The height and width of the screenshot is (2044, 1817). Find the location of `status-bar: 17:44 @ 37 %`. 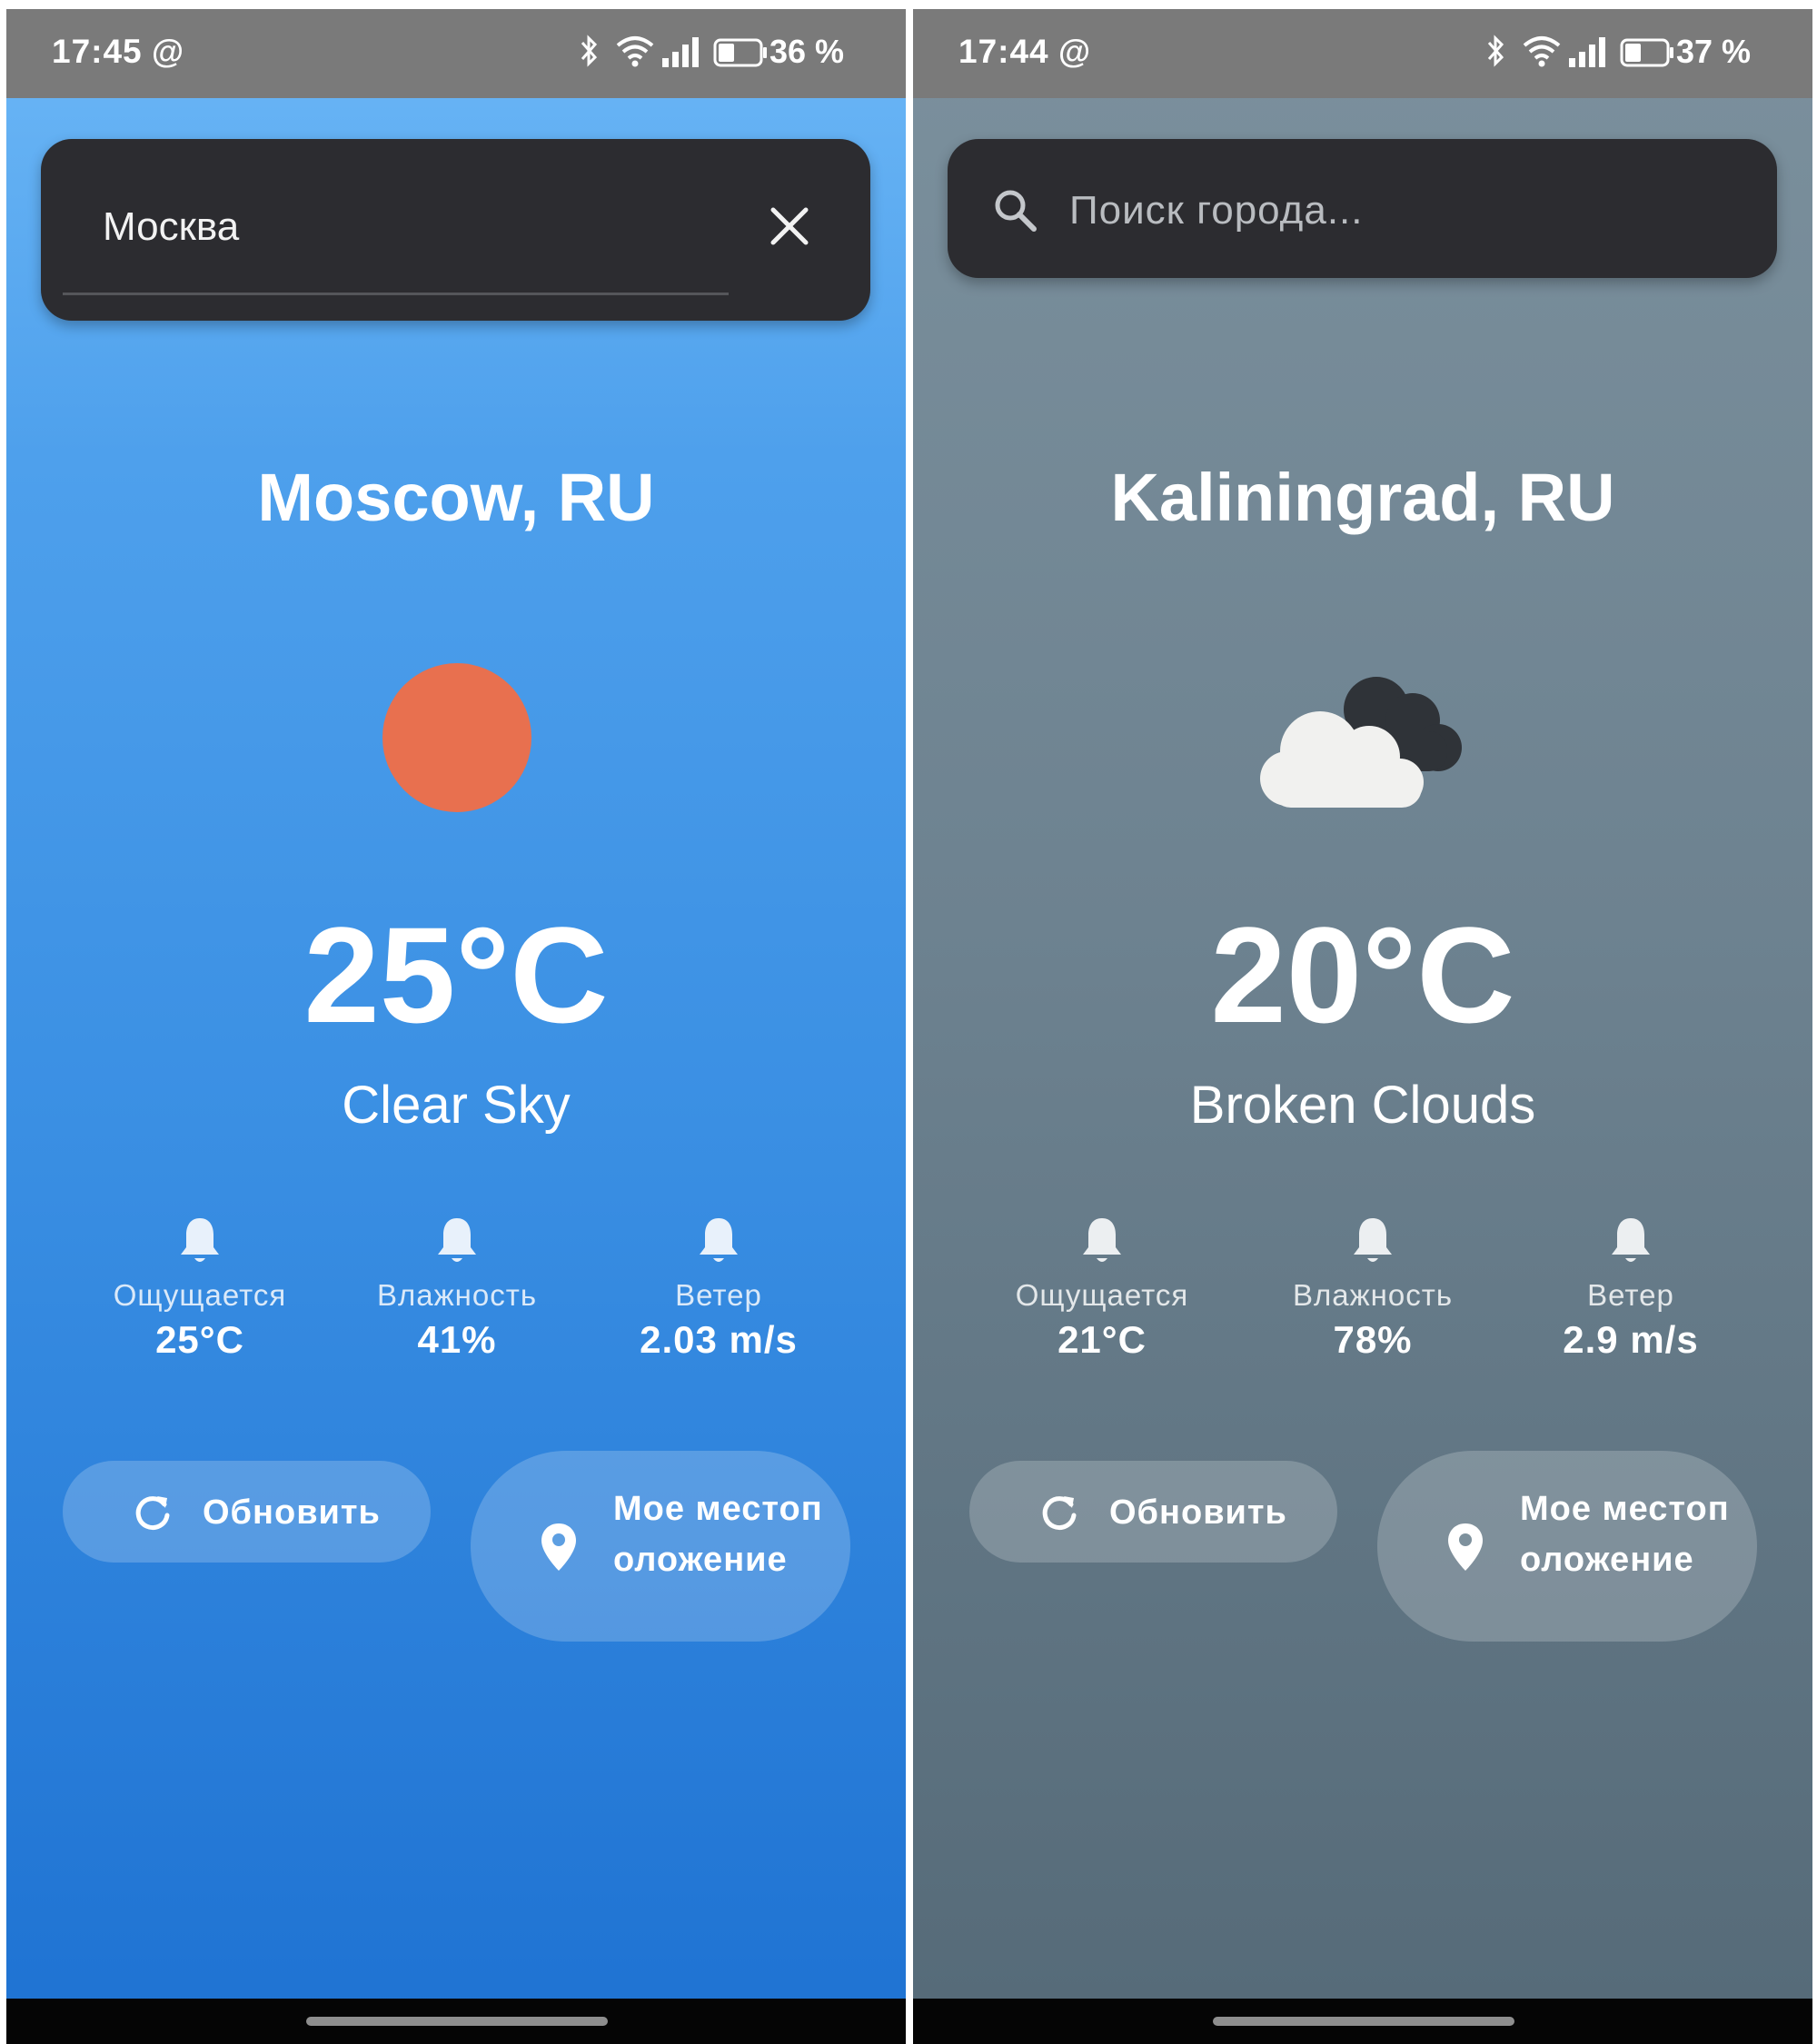

status-bar: 17:44 @ 37 % is located at coordinates (1362, 54).